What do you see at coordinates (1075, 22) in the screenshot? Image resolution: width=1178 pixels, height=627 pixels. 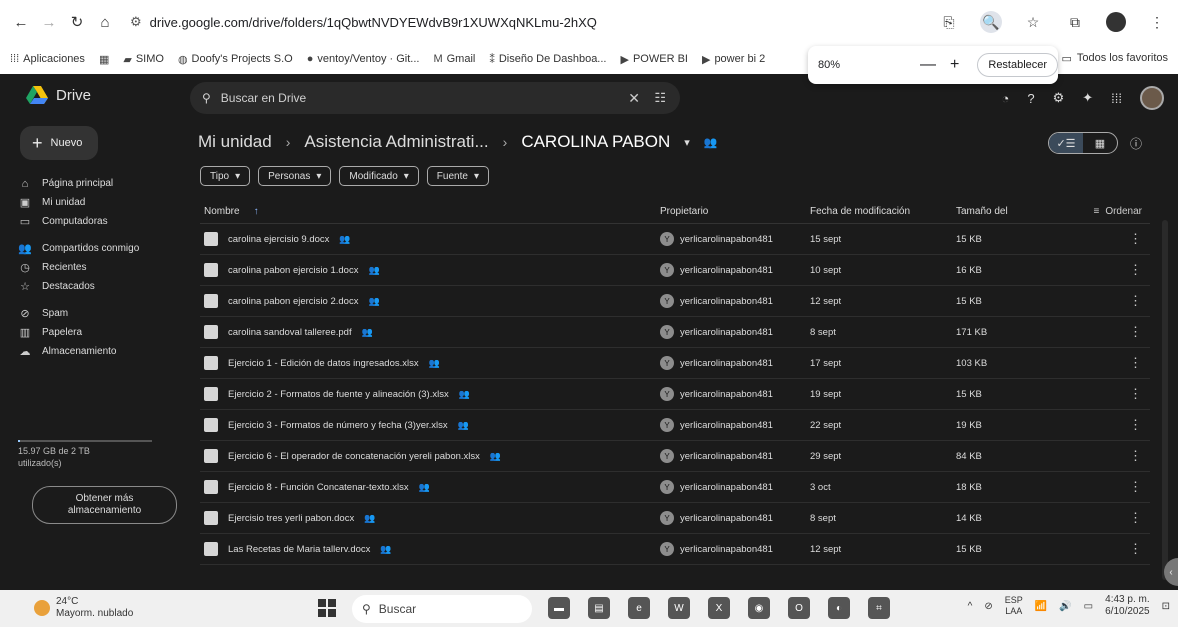 I see `extensions-icon: ⧉` at bounding box center [1075, 22].